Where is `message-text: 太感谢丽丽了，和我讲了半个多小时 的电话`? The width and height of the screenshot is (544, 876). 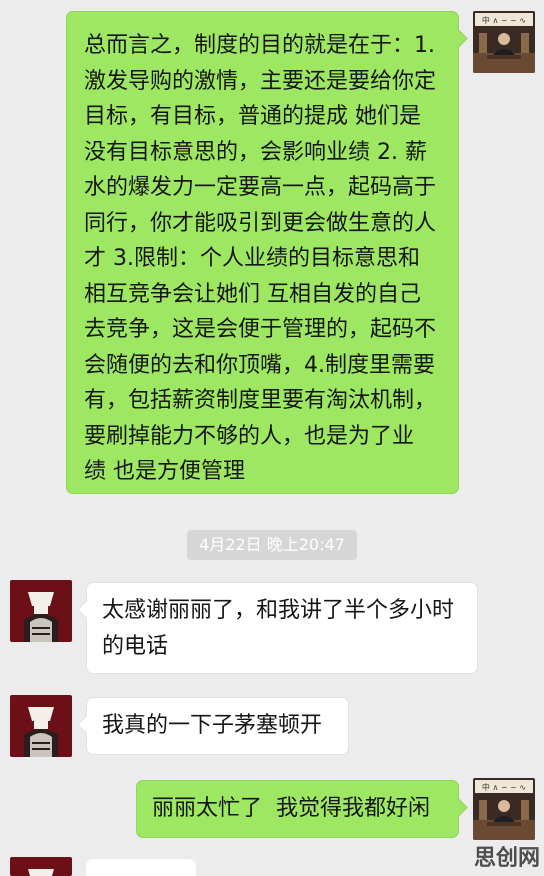
message-text: 太感谢丽丽了，和我讲了半个多小时 的电话 is located at coordinates (278, 628).